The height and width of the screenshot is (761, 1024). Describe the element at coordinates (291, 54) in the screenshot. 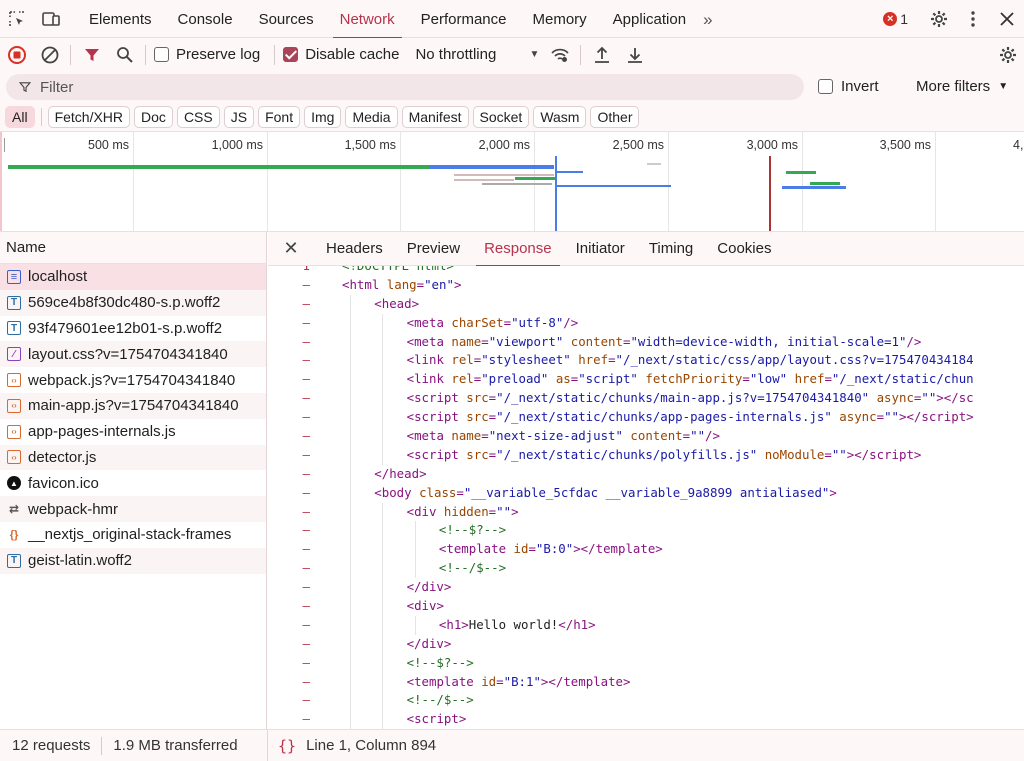

I see `disable-cache-box` at that location.